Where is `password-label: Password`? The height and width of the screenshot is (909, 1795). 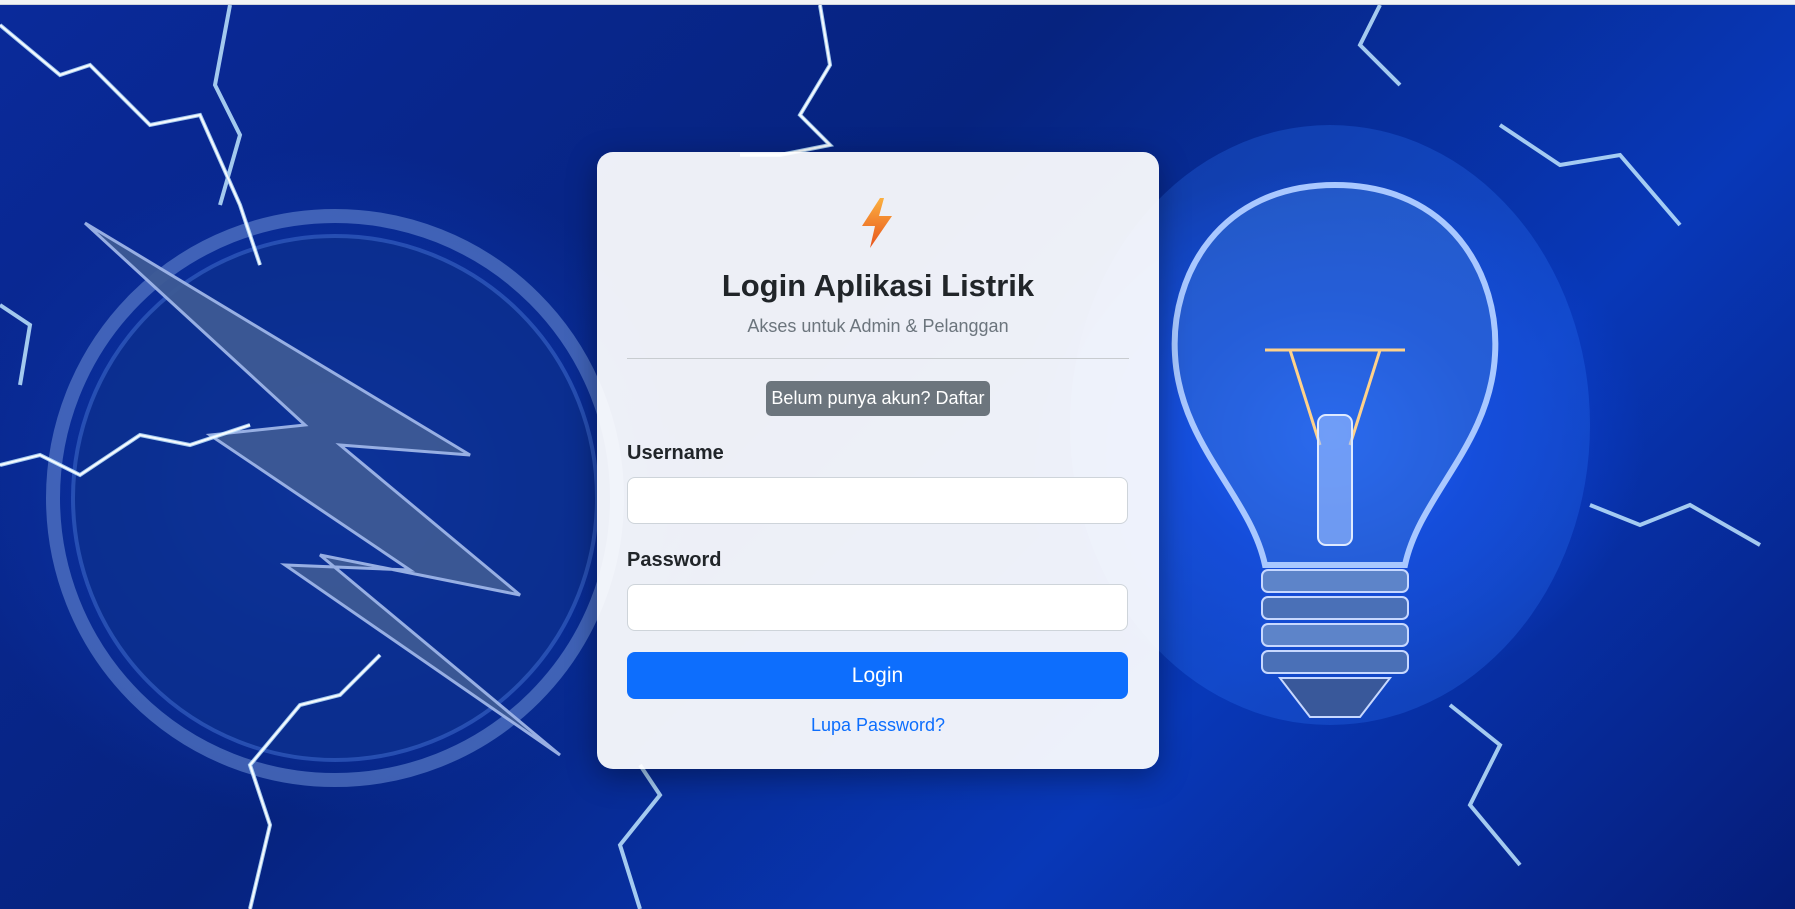 password-label: Password is located at coordinates (674, 560).